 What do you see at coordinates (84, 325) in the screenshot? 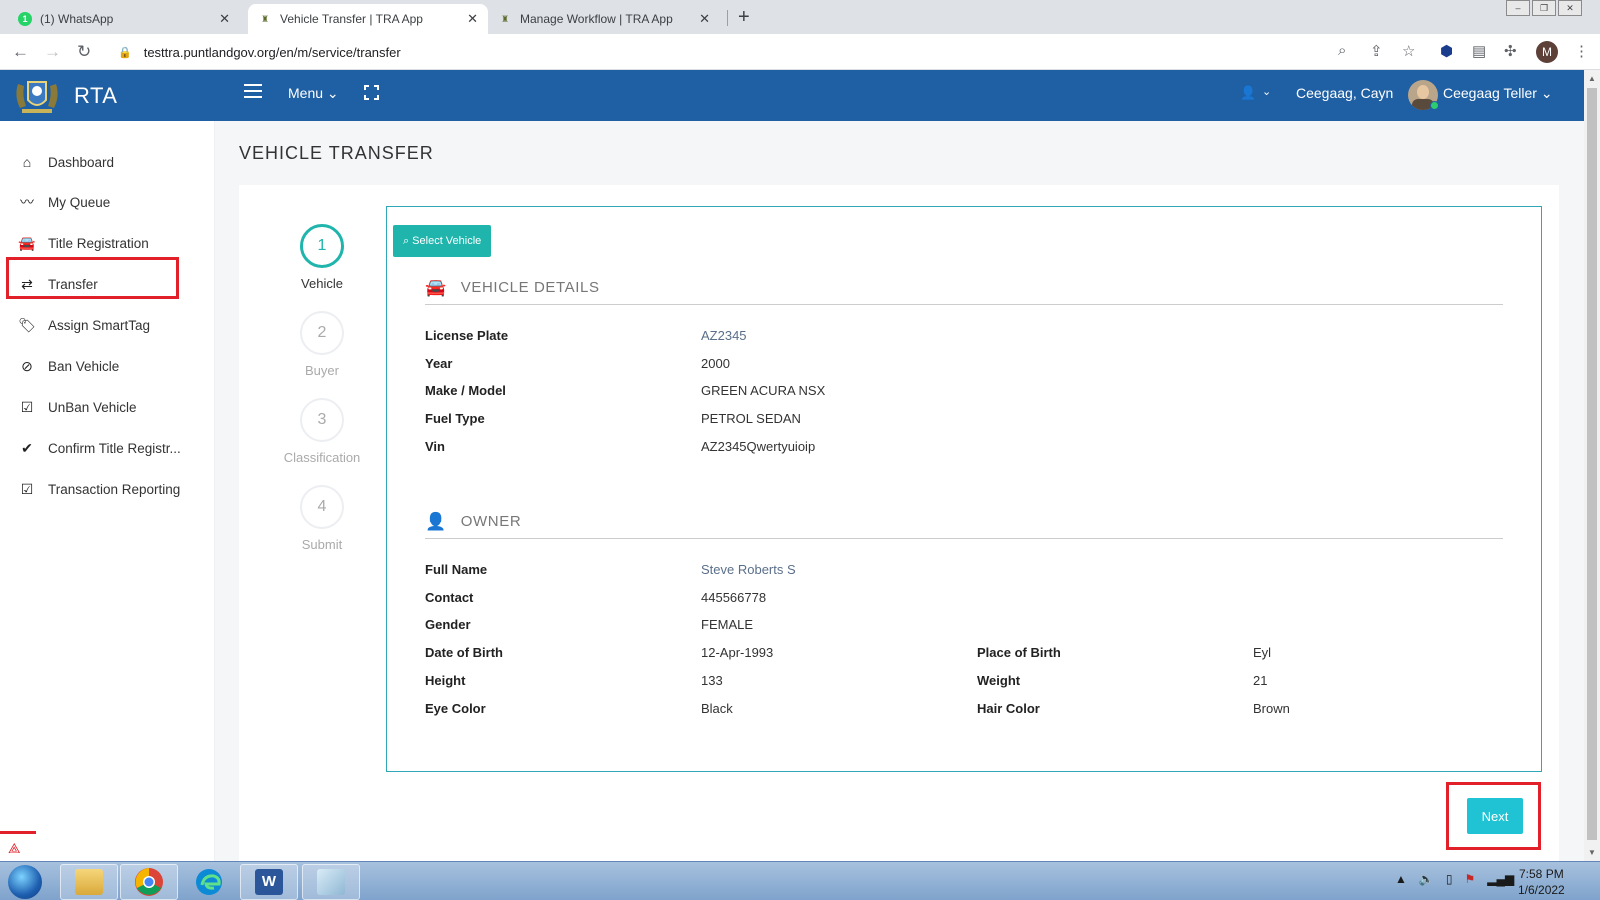
I see `sidebar-item-assign-smarttag: 🏷 Assign SmartTag` at bounding box center [84, 325].